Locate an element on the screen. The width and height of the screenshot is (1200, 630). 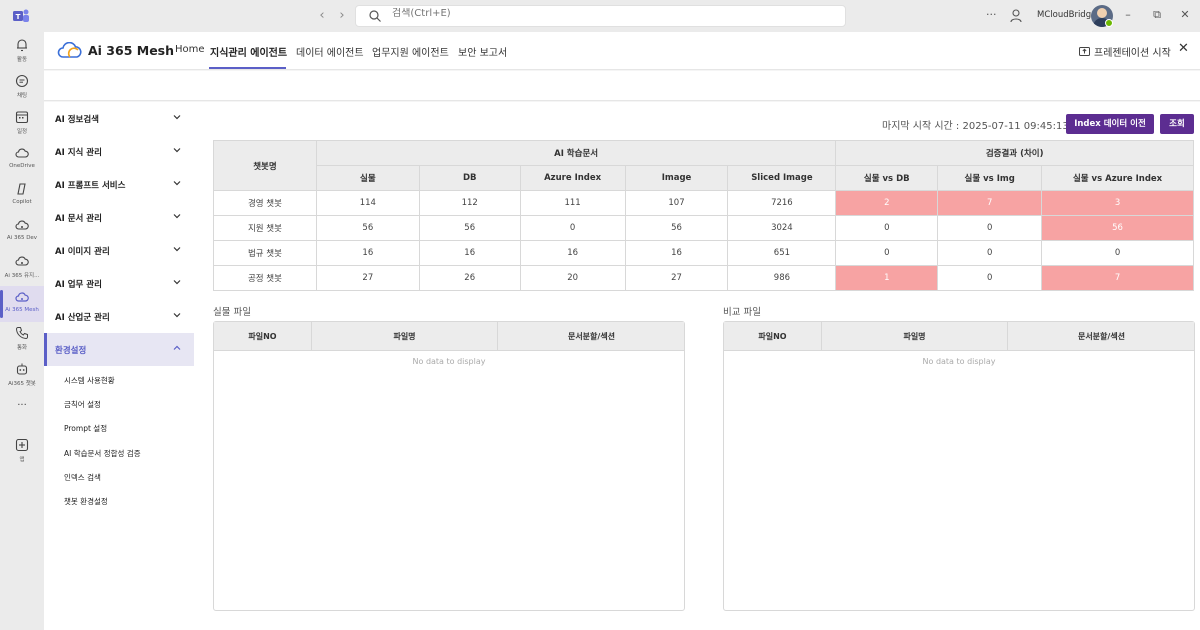
more-options-icon: ··· is located at coordinates (991, 14).